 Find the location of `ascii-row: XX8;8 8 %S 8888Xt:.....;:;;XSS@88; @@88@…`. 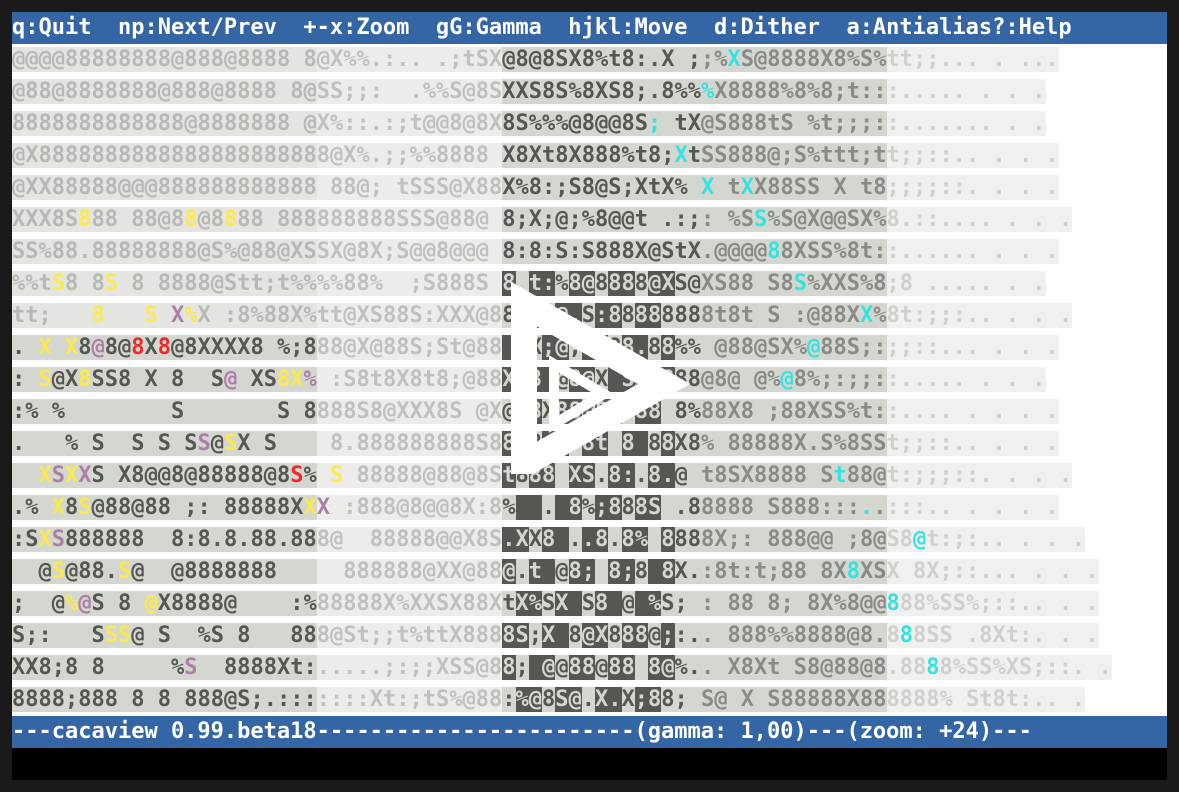

ascii-row: XX8;8 8 %S 8888Xt:.....;:;;XSS@88; @@88@… is located at coordinates (562, 667).